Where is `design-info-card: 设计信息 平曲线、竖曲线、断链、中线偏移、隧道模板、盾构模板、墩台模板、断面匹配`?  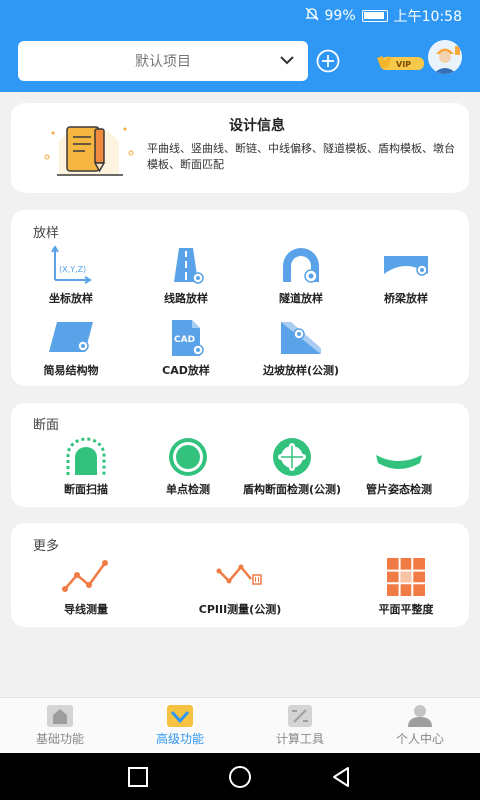
design-info-card: 设计信息 平曲线、竖曲线、断链、中线偏移、隧道模板、盾构模板、墩台模板、断面匹配 is located at coordinates (240, 148).